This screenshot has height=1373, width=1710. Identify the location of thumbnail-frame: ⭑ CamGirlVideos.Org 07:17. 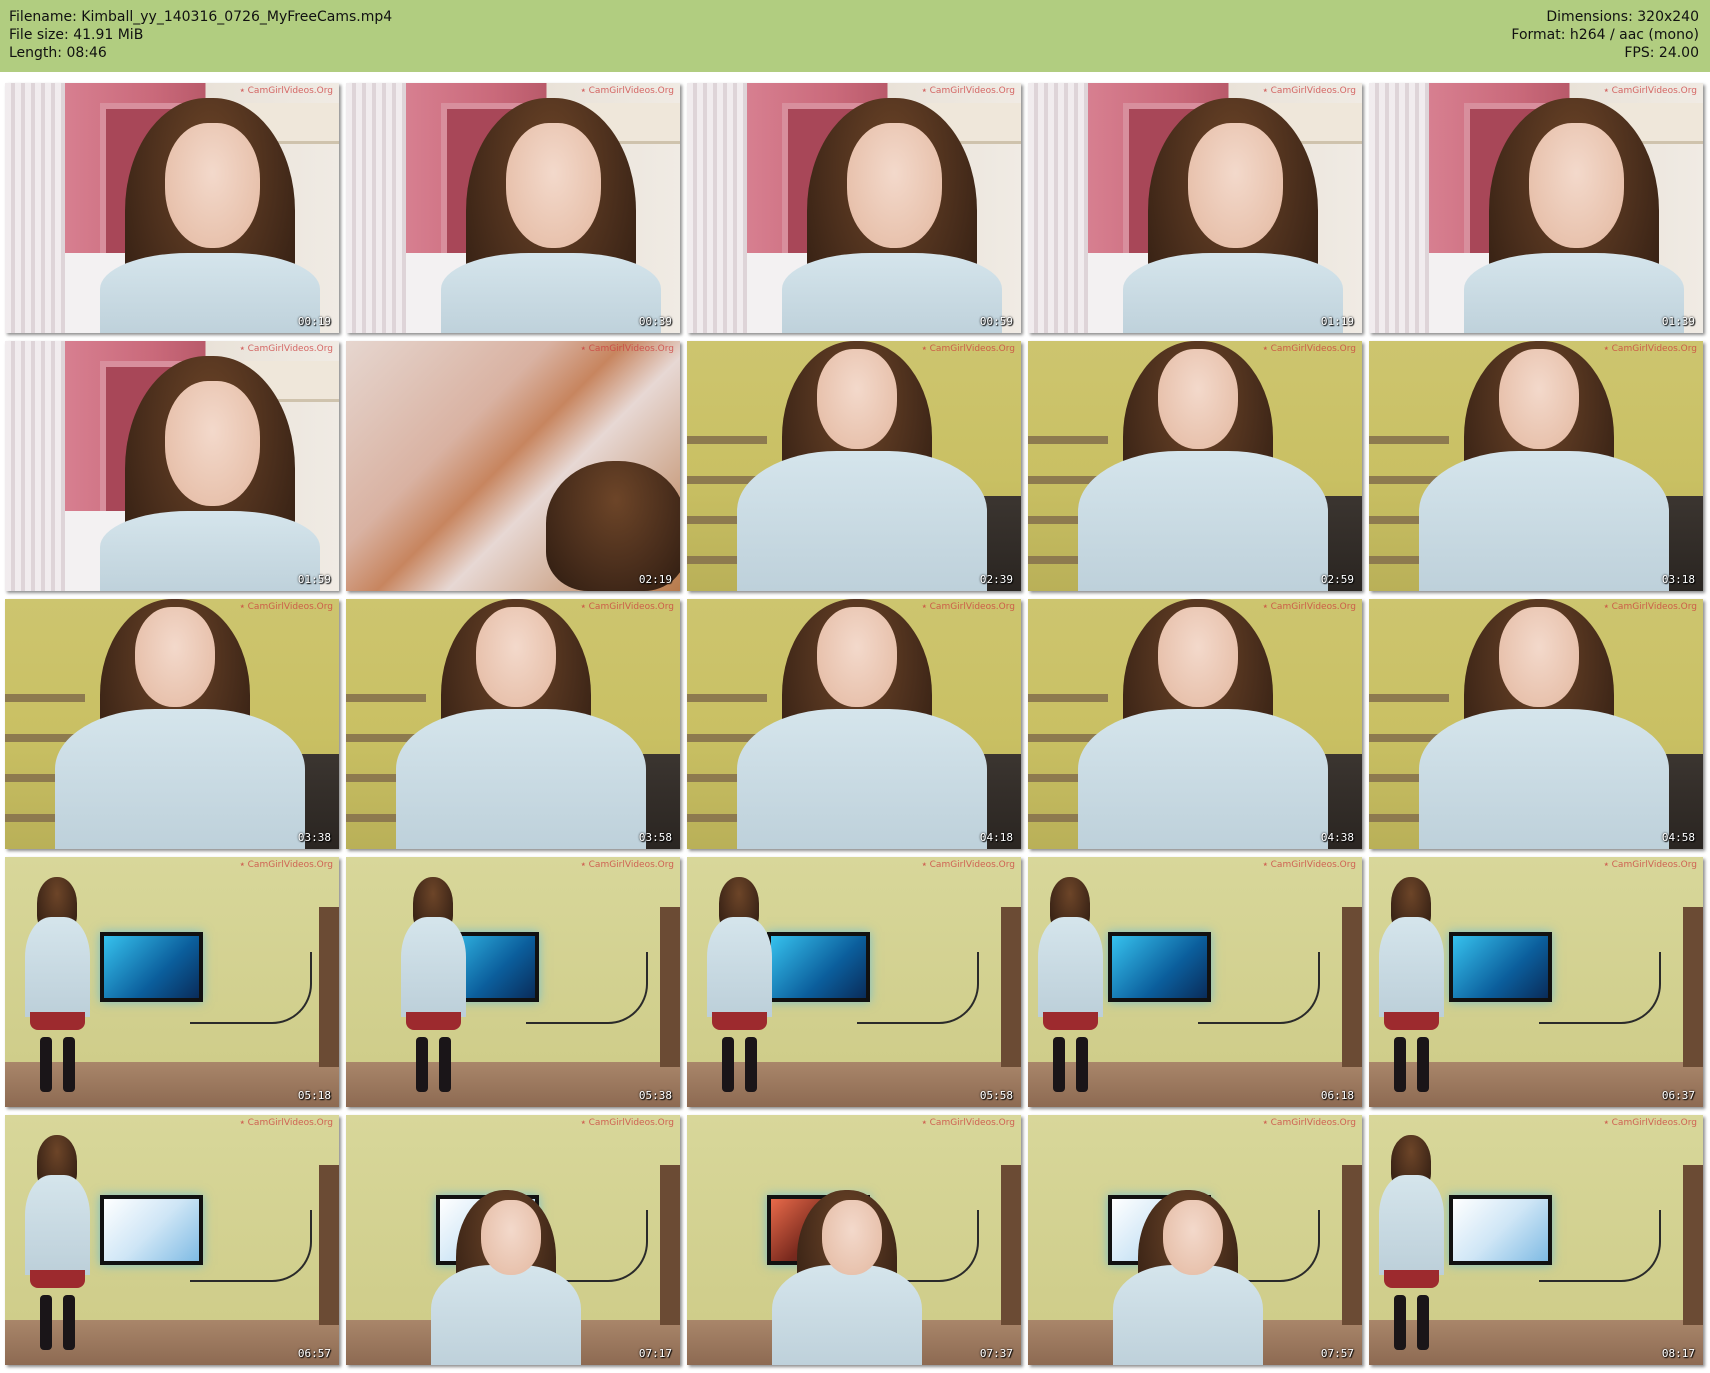
(513, 1240).